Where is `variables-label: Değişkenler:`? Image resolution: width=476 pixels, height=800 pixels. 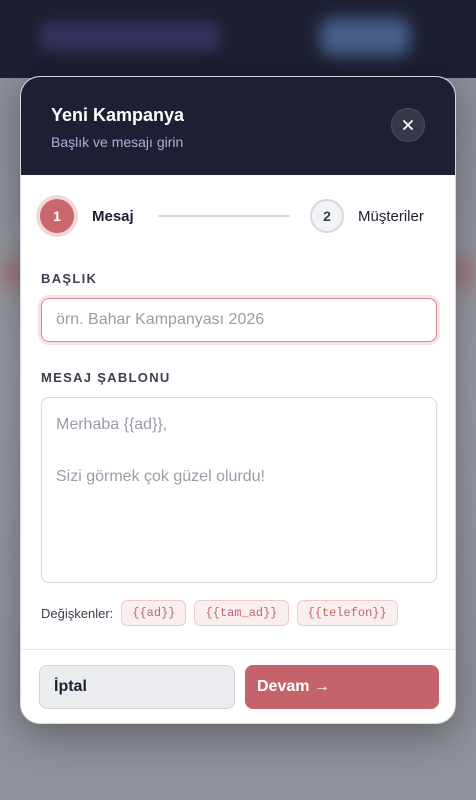
variables-label: Değişkenler: is located at coordinates (77, 613).